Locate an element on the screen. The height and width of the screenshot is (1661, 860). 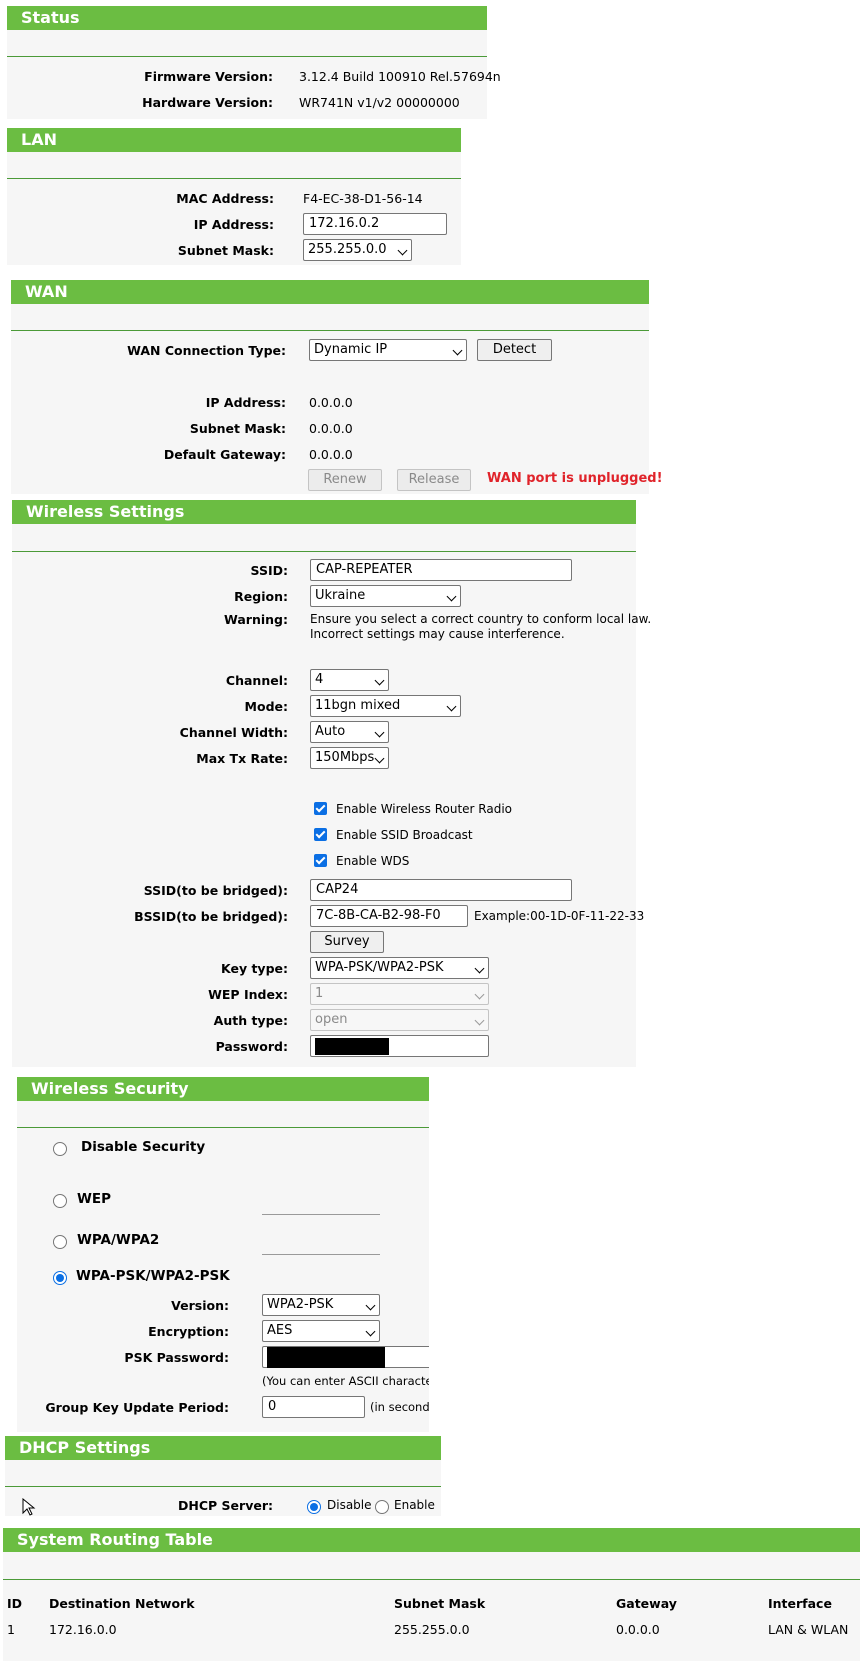
disable-security-radio is located at coordinates (60, 1149).